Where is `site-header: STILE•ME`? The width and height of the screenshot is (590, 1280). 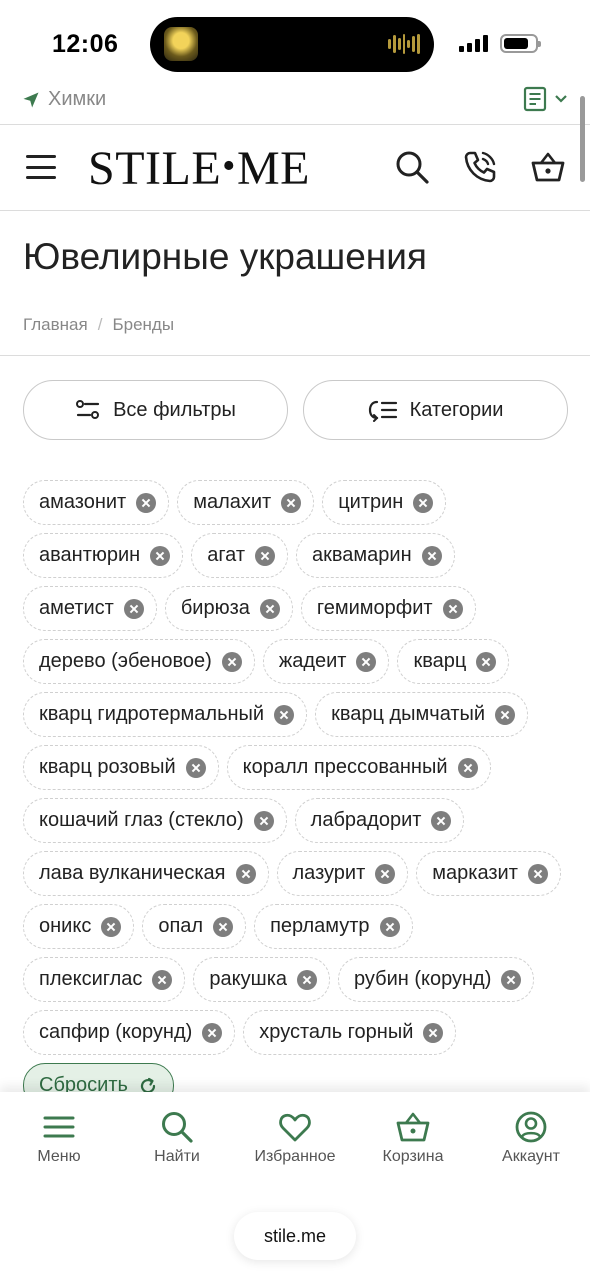
site-header: STILE•ME is located at coordinates (295, 167).